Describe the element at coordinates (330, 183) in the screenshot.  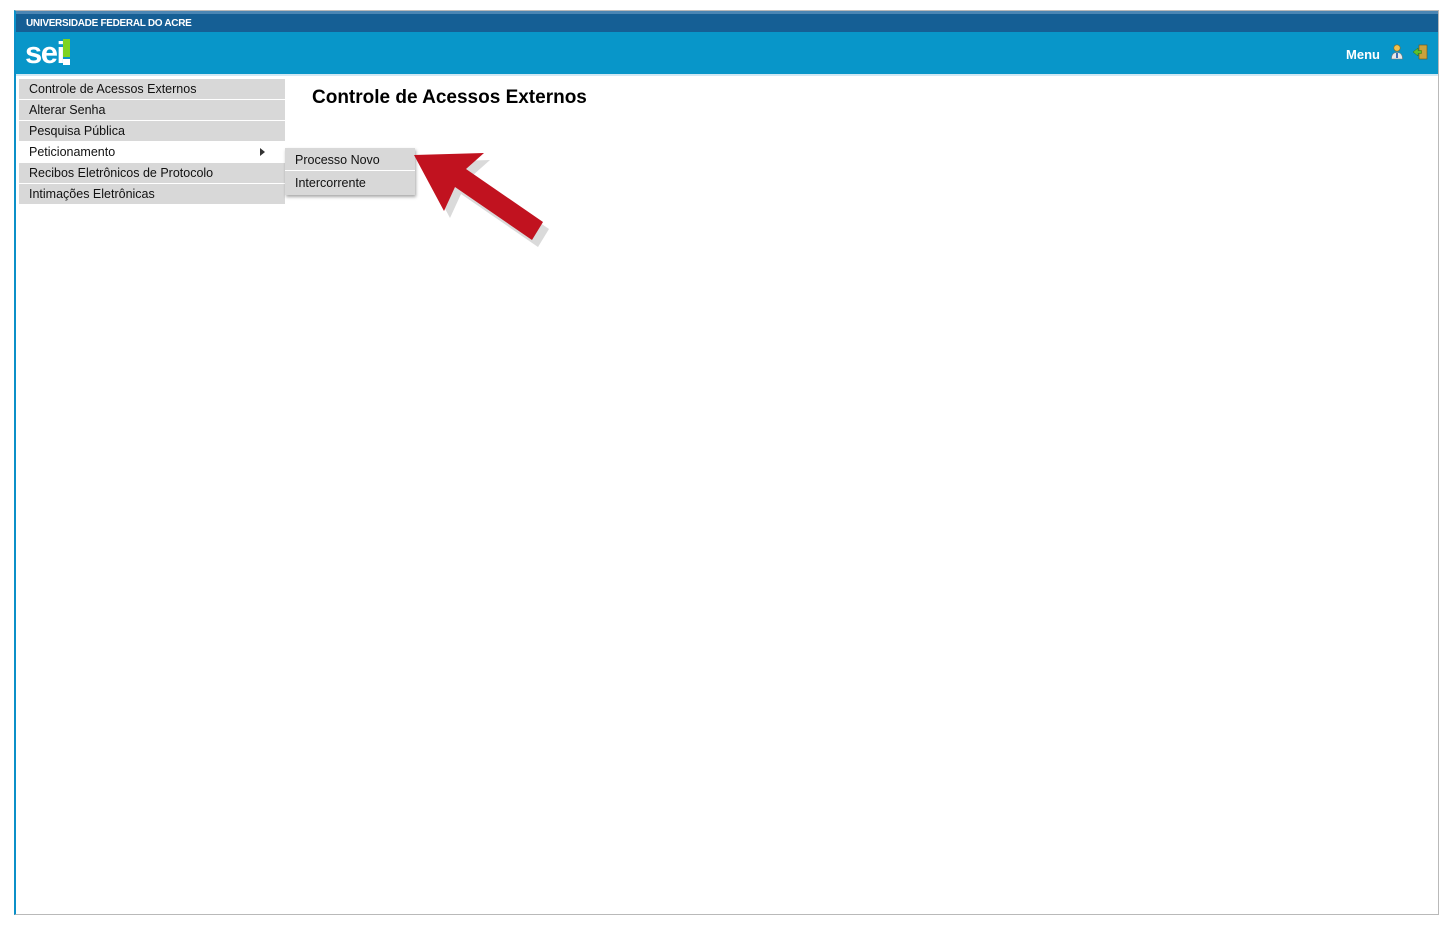
I see `submenu-item-label: Intercorrente` at that location.